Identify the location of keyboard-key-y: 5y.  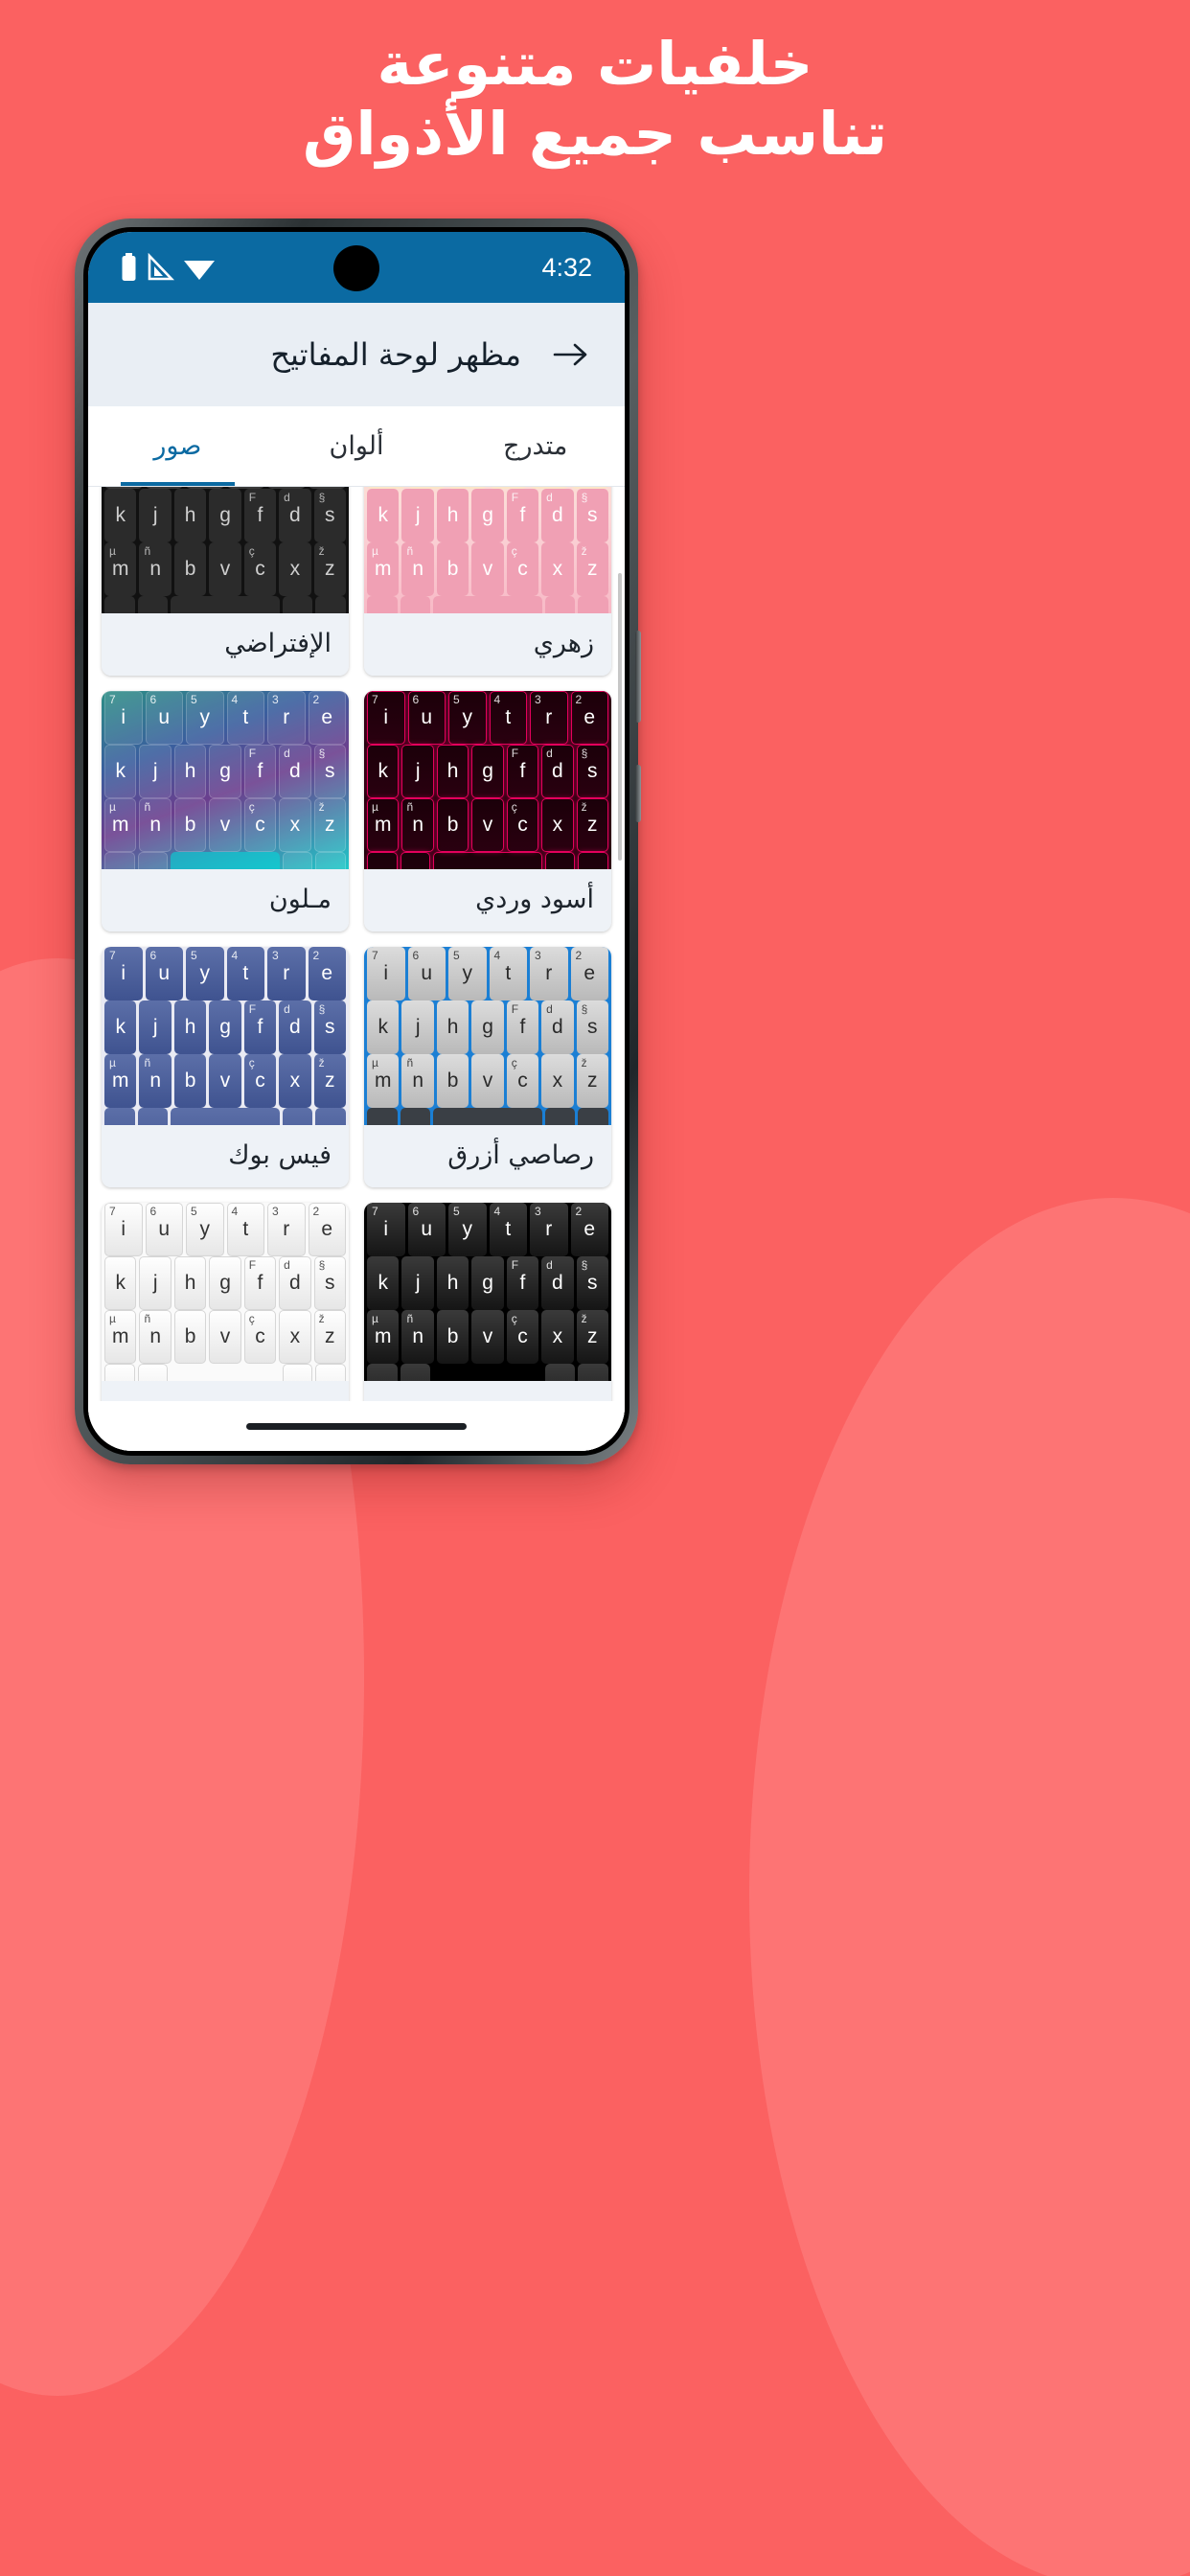
(205, 1229).